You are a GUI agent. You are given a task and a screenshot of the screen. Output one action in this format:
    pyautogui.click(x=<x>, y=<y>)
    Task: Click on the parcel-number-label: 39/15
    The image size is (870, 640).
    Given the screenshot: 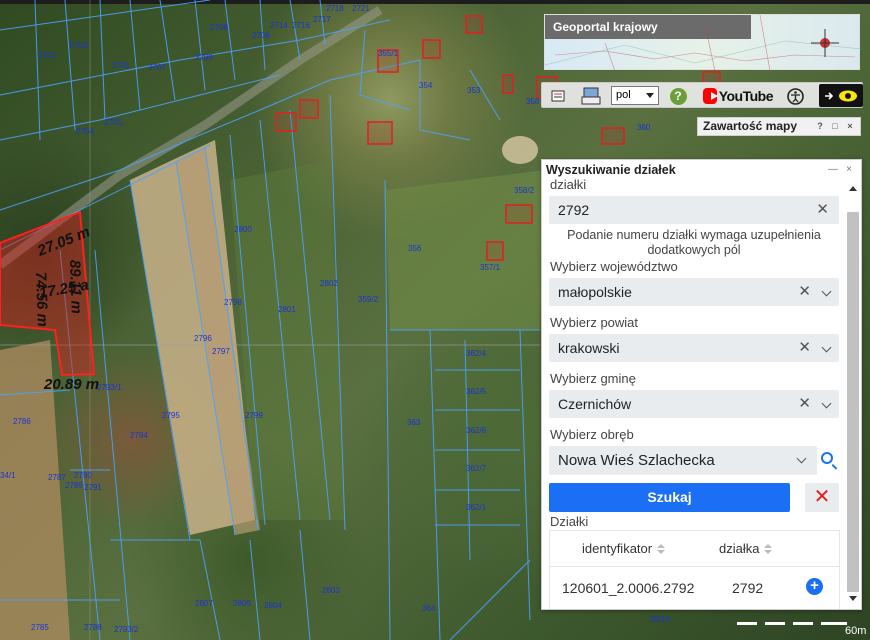 What is the action you would take?
    pyautogui.click(x=660, y=619)
    